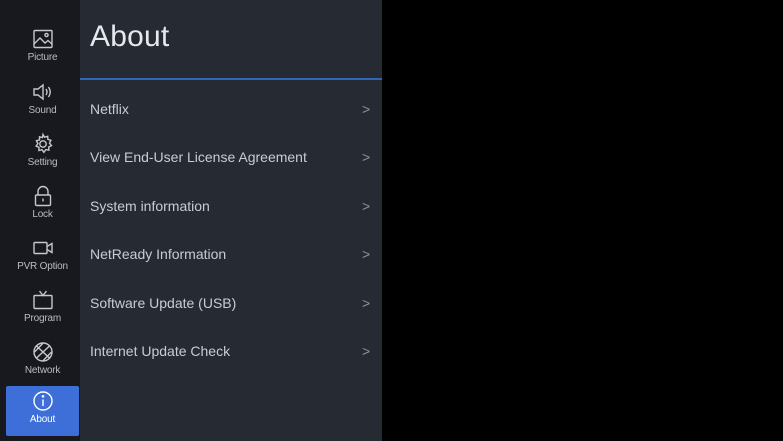 Image resolution: width=783 pixels, height=441 pixels. Describe the element at coordinates (42, 214) in the screenshot. I see `sidebar-item-label: Lock` at that location.